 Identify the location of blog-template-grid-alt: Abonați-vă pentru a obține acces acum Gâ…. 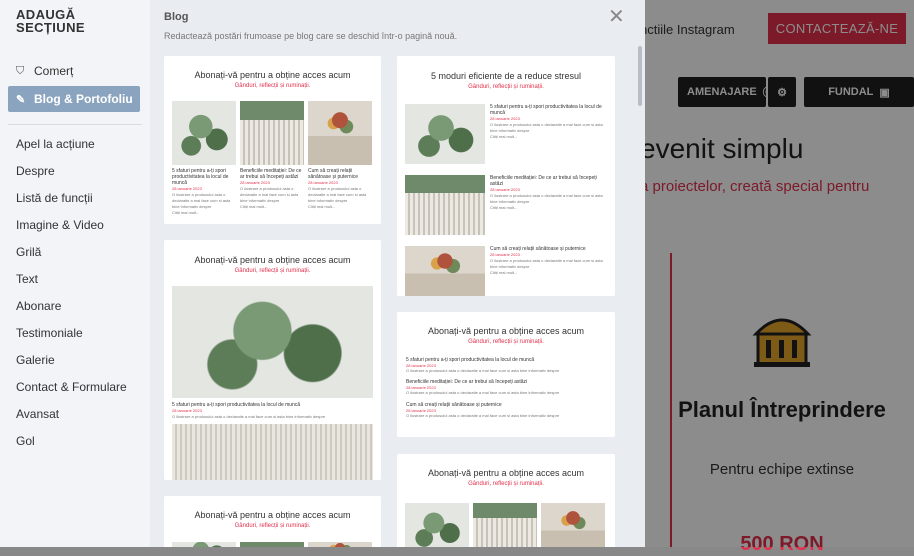
(272, 521).